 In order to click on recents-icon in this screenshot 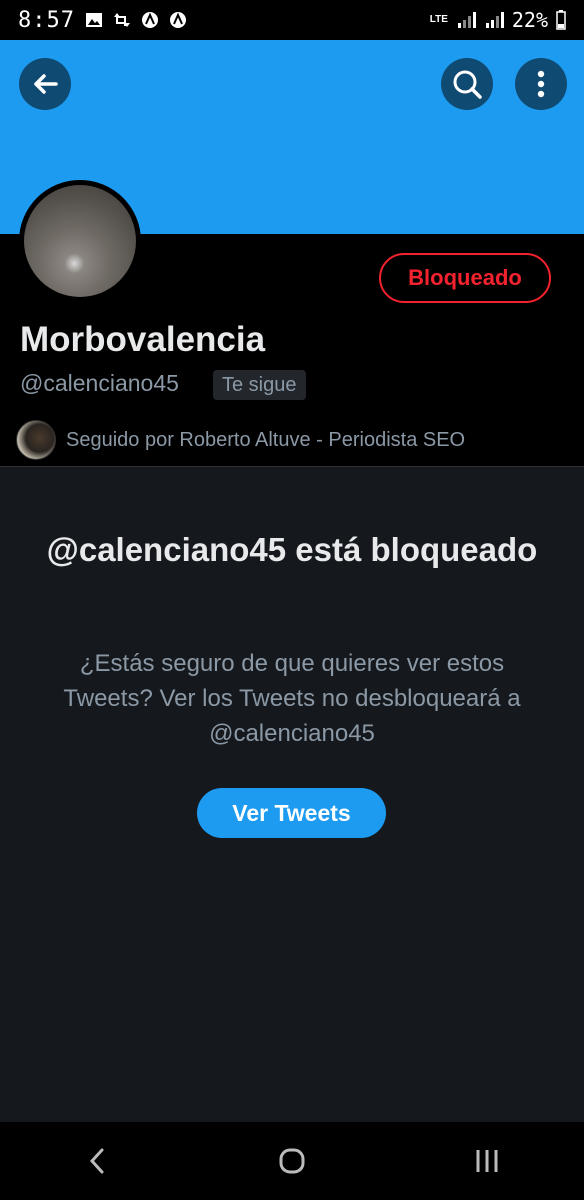, I will do `click(487, 1161)`.